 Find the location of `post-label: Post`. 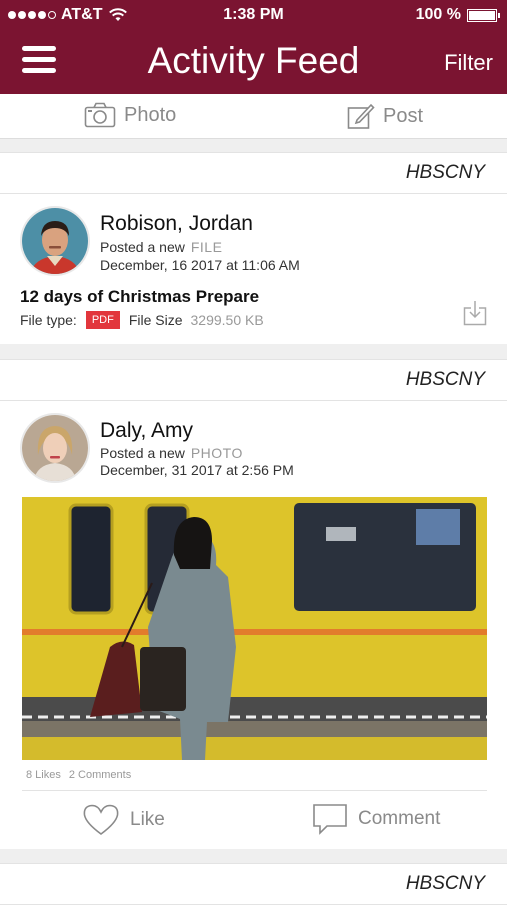

post-label: Post is located at coordinates (403, 115).